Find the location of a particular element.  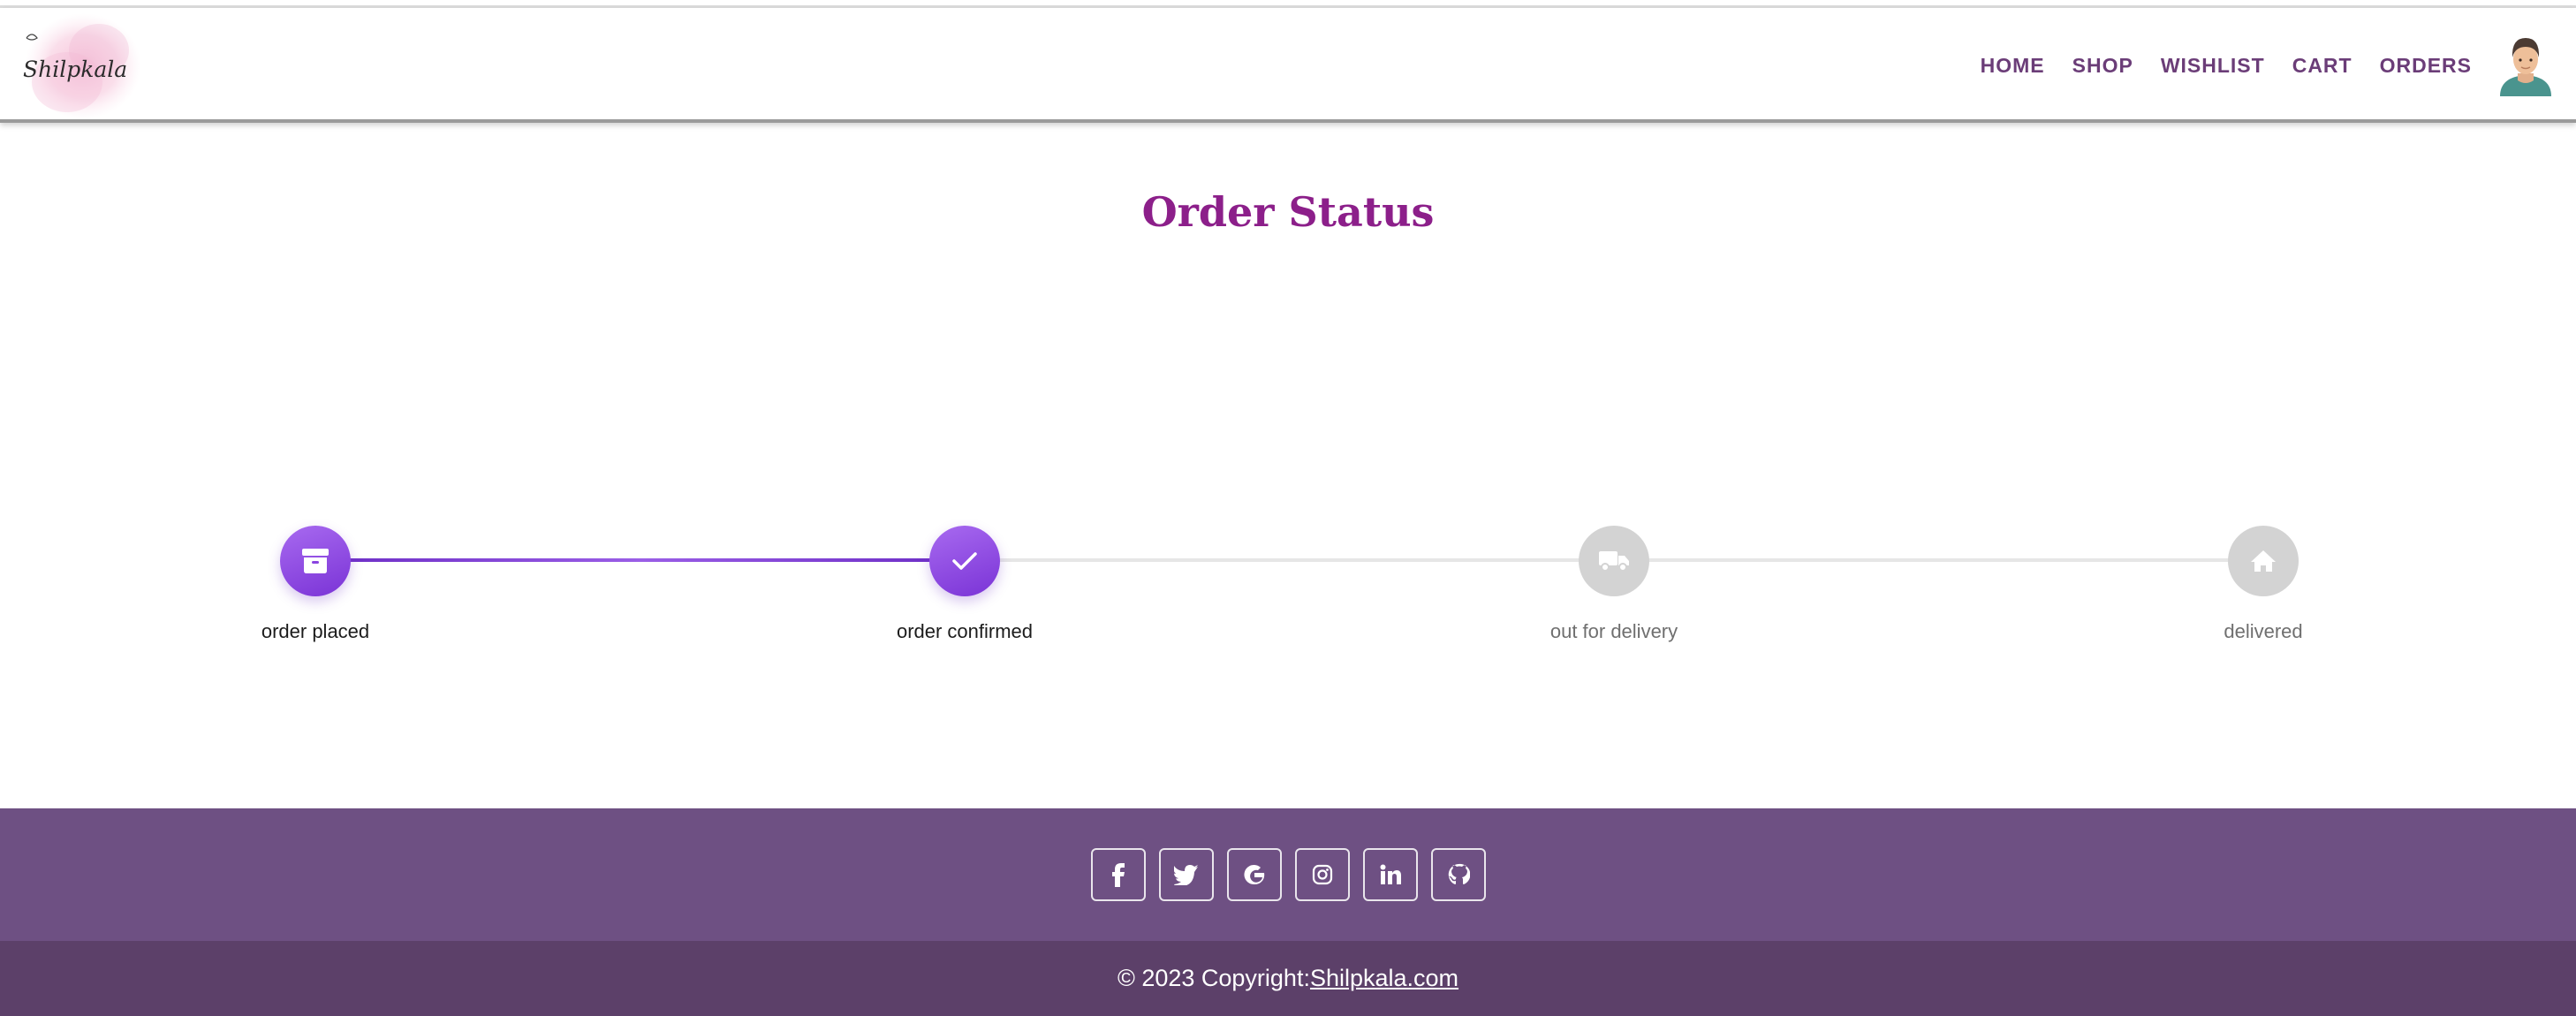

social-links is located at coordinates (1288, 874).